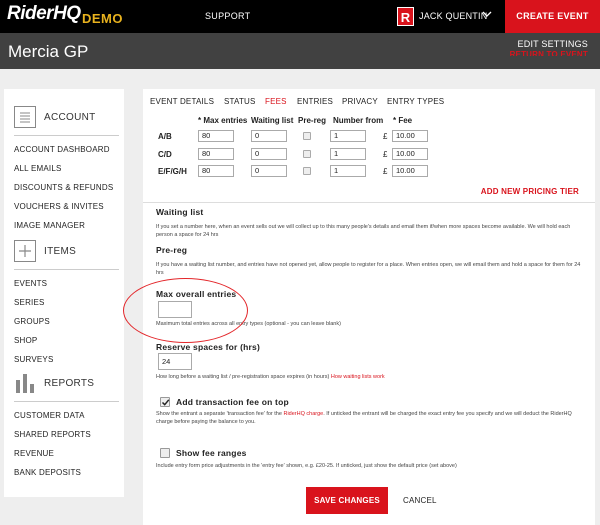 Image resolution: width=600 pixels, height=525 pixels. I want to click on reserve-spaces-input: 24, so click(175, 361).